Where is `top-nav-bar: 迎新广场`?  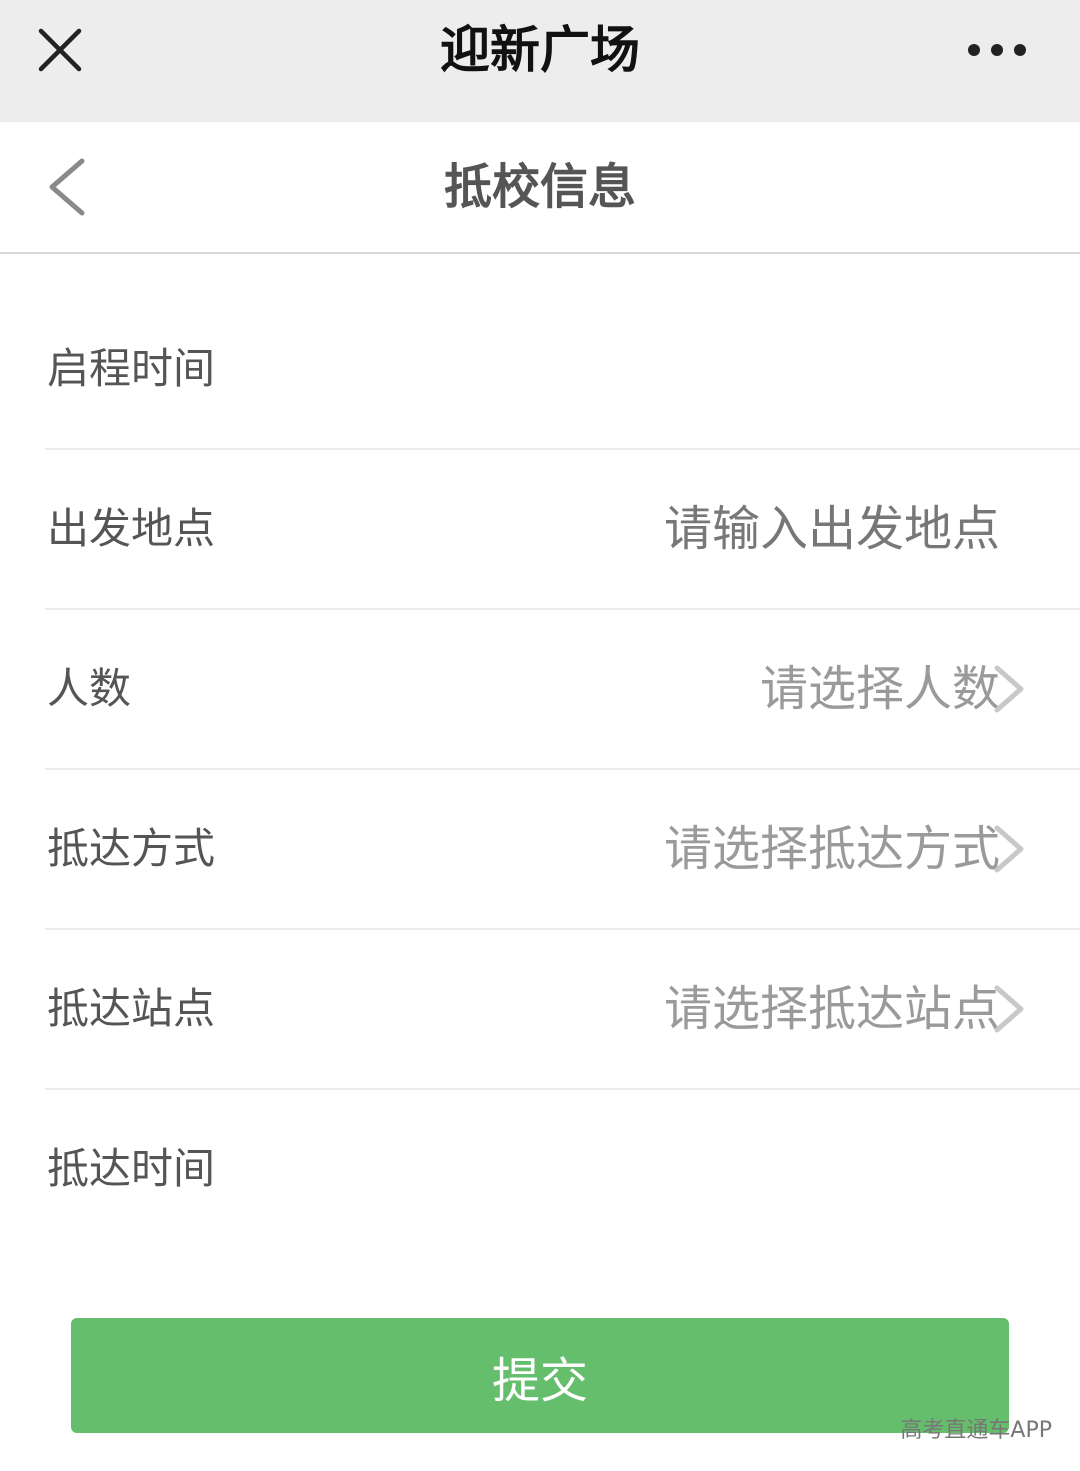
top-nav-bar: 迎新广场 is located at coordinates (540, 61).